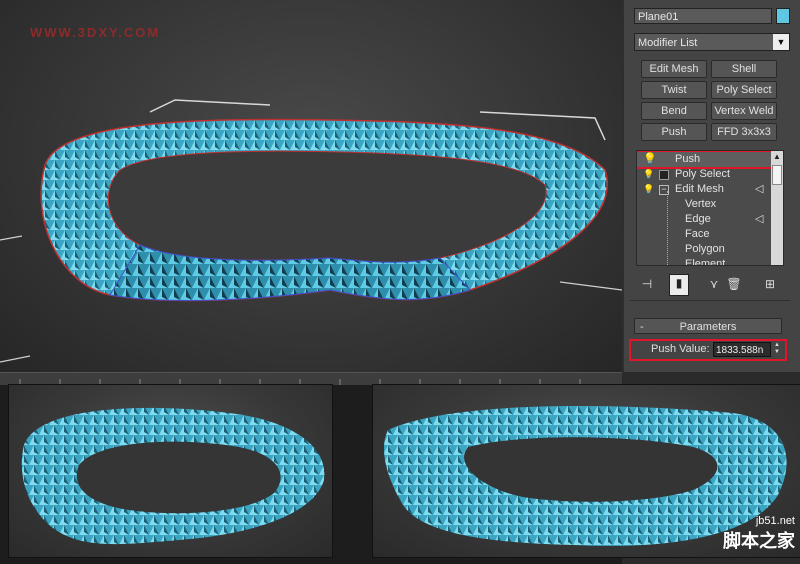 The image size is (800, 564). Describe the element at coordinates (777, 349) in the screenshot. I see `spinner-icon: ▲ ▼` at that location.